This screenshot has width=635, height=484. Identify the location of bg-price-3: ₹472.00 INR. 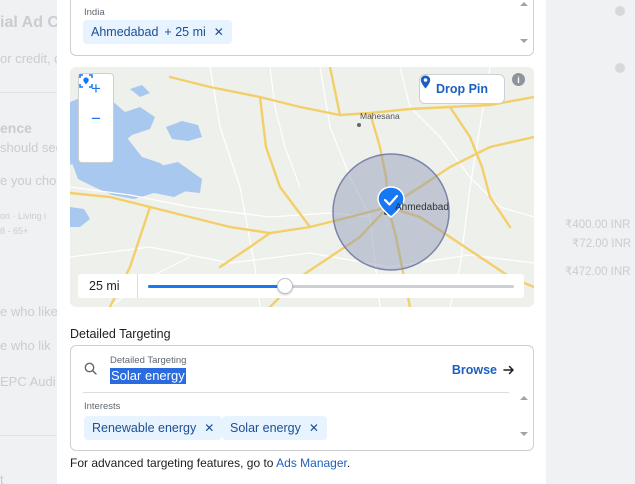
(598, 272).